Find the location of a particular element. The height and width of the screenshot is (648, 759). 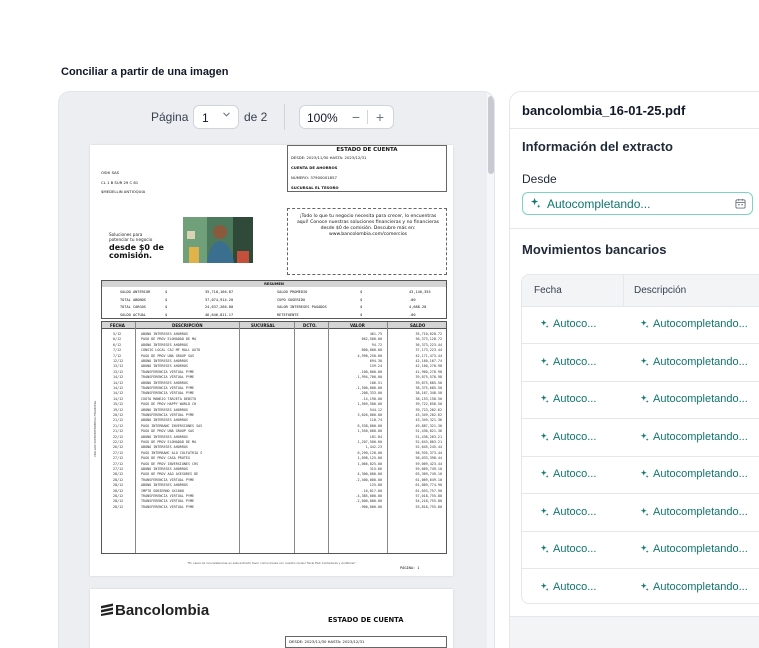

movement-value: -4,385,000.00 is located at coordinates (368, 496).